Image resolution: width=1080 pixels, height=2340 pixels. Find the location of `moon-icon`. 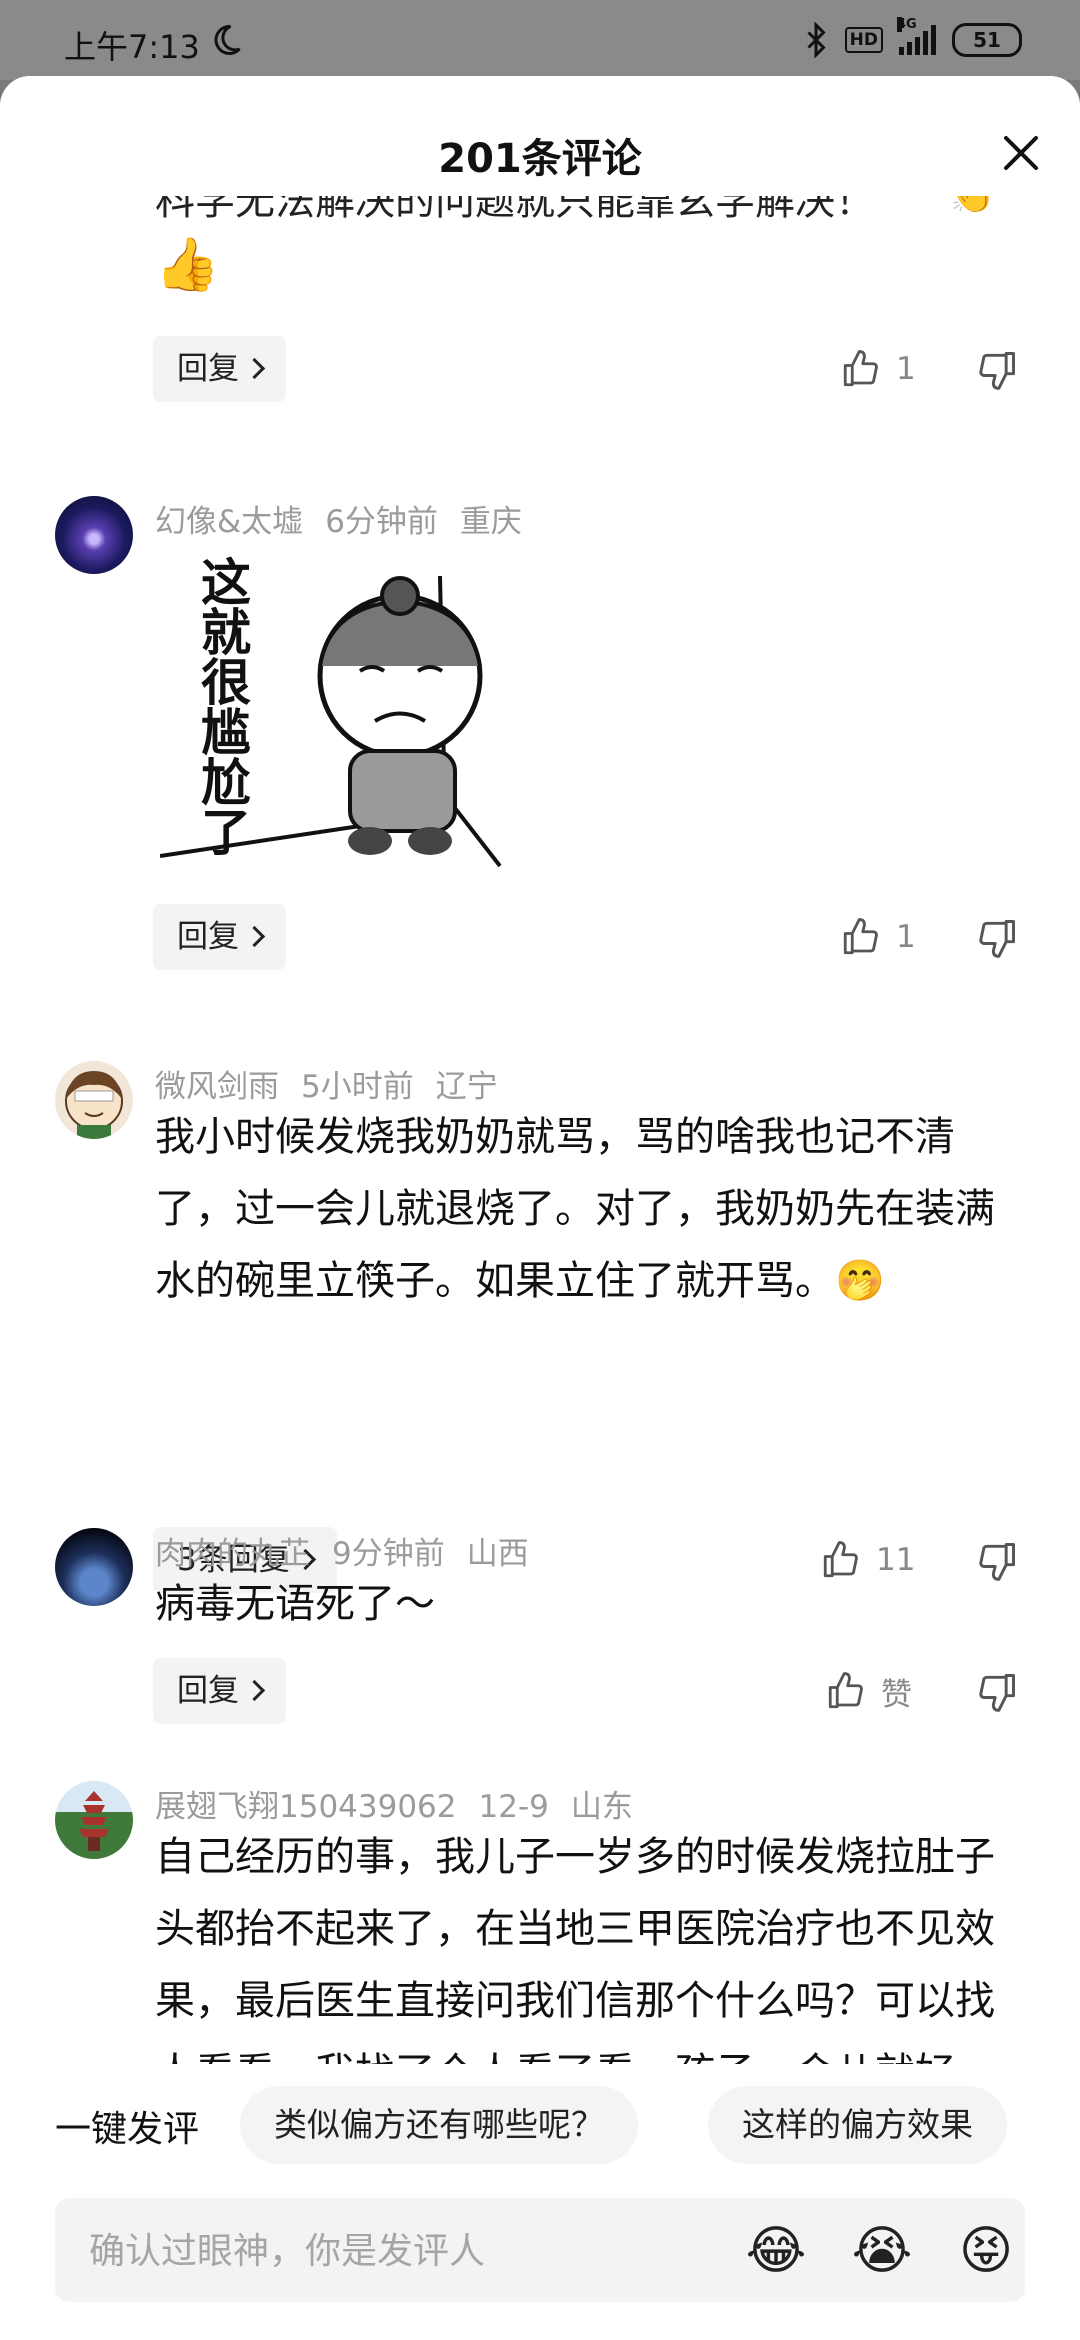

moon-icon is located at coordinates (227, 39).